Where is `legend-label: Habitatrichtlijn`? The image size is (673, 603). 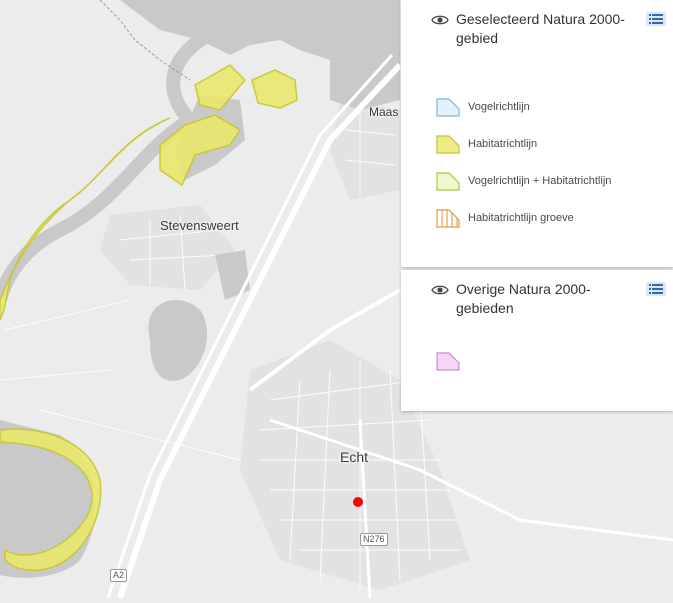
legend-label: Habitatrichtlijn is located at coordinates (503, 143).